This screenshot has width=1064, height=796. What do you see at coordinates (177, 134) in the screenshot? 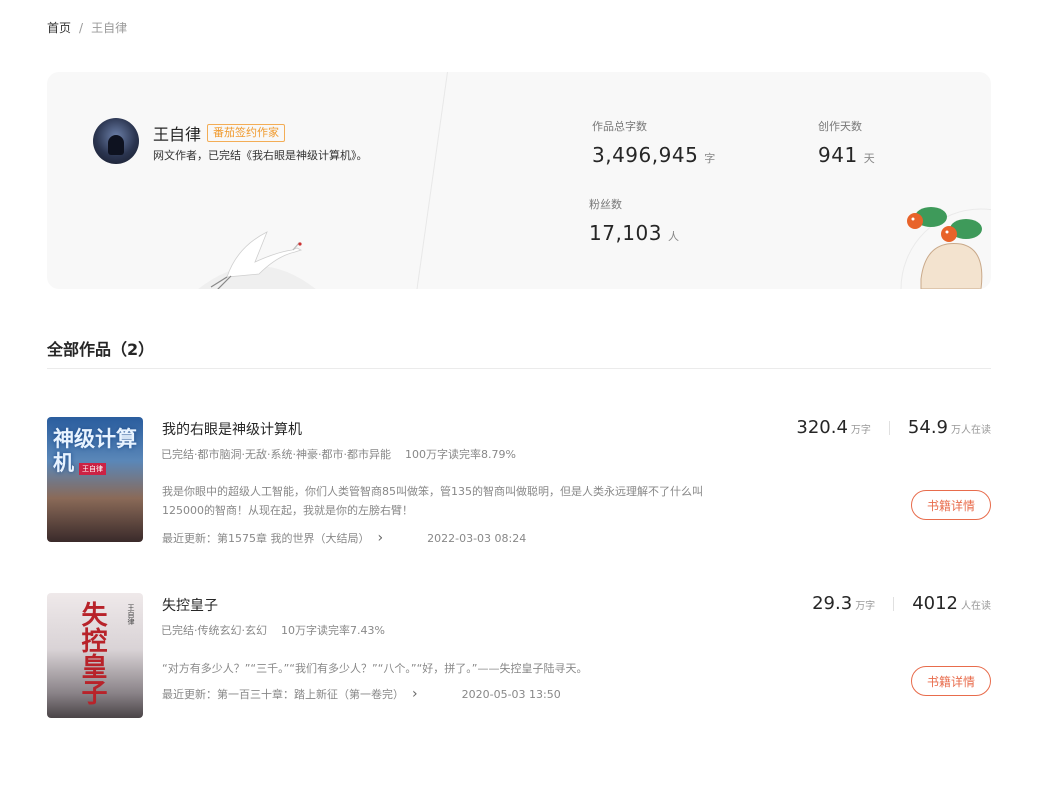
I see `author-name: 王自律` at bounding box center [177, 134].